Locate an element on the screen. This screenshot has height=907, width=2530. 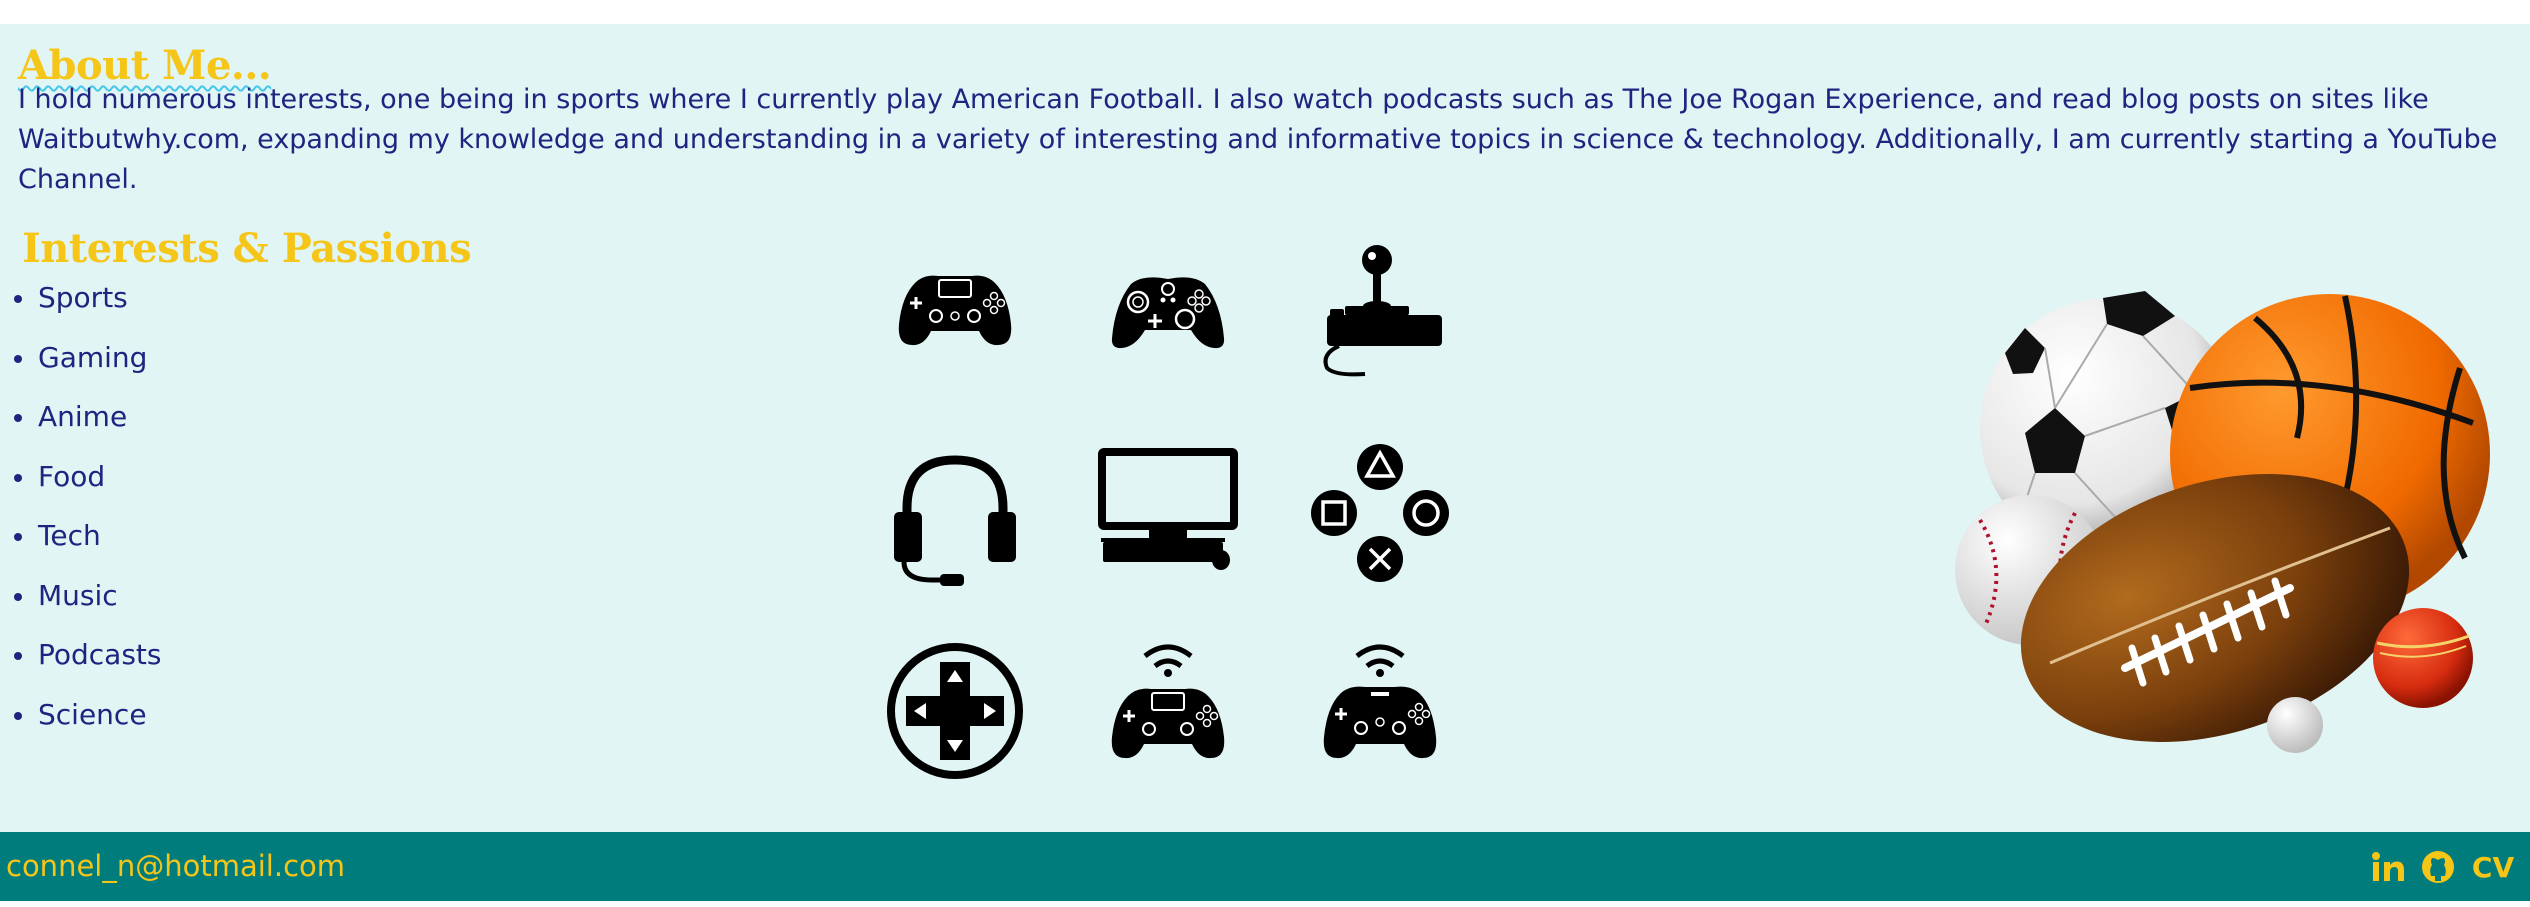
wireless-controller-icon is located at coordinates (1168, 701).